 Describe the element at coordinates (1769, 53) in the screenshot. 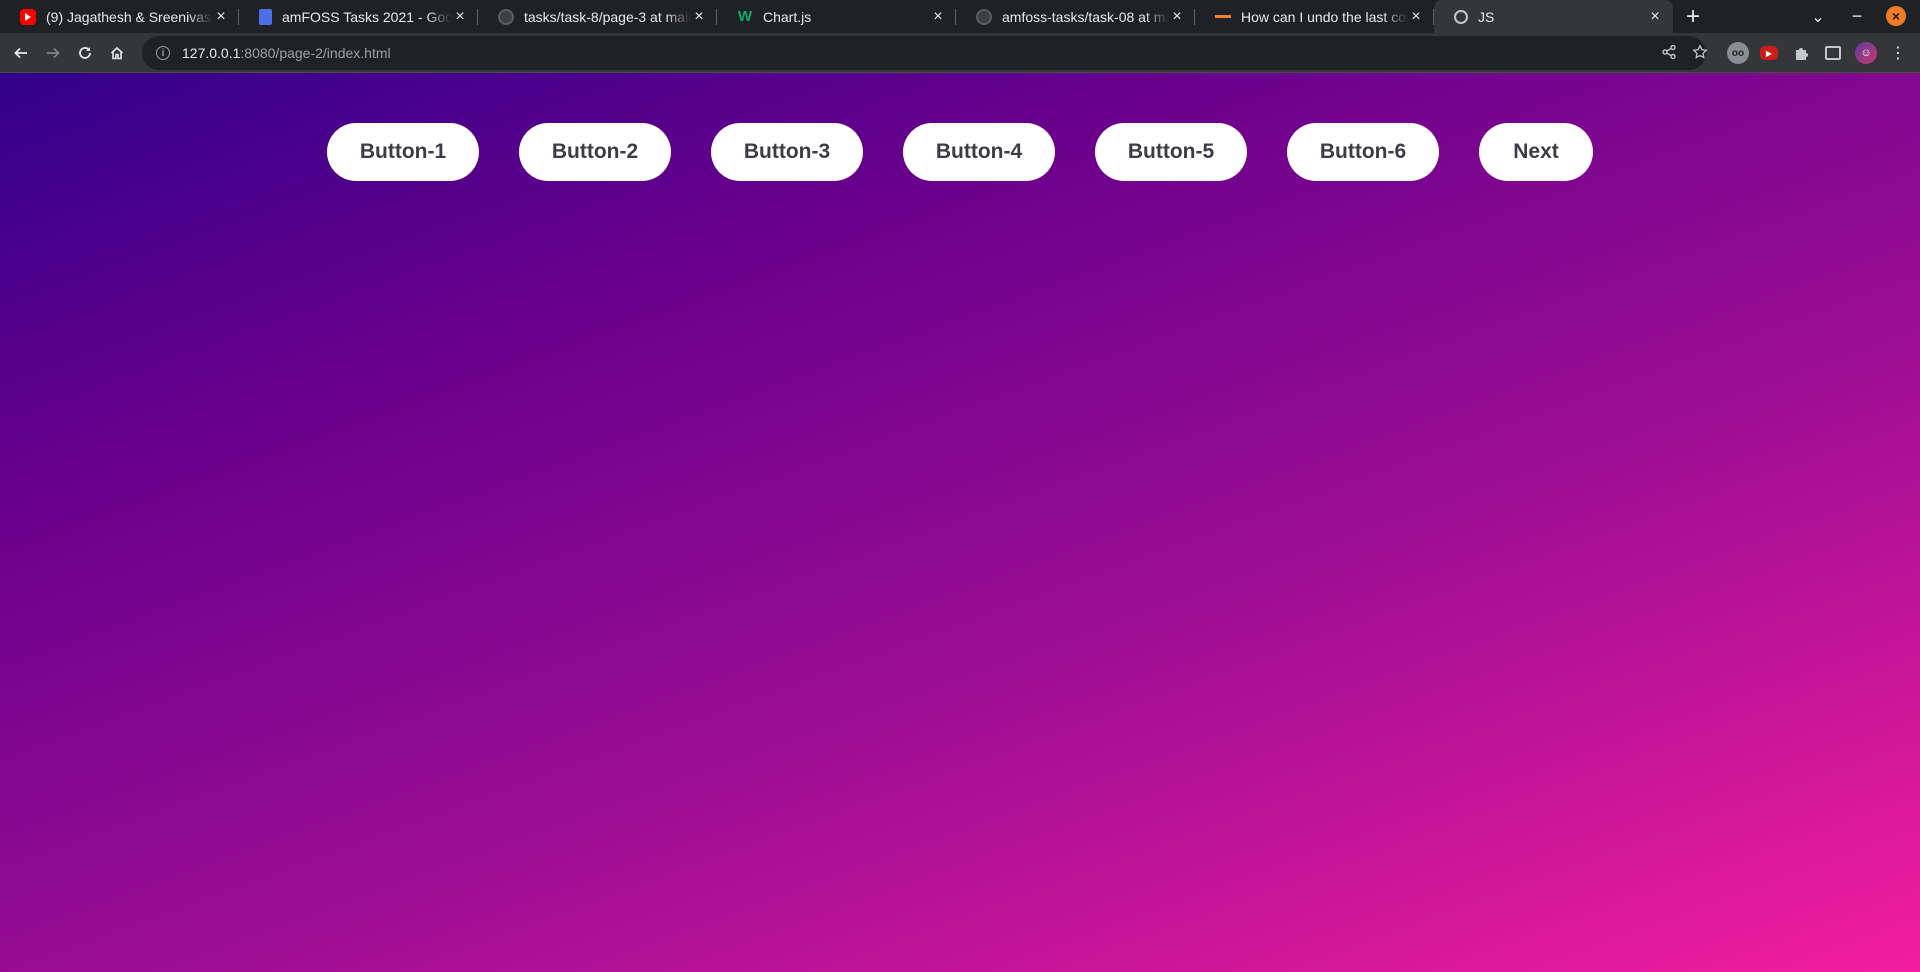

I see `youtube-extension-icon: ▶` at that location.